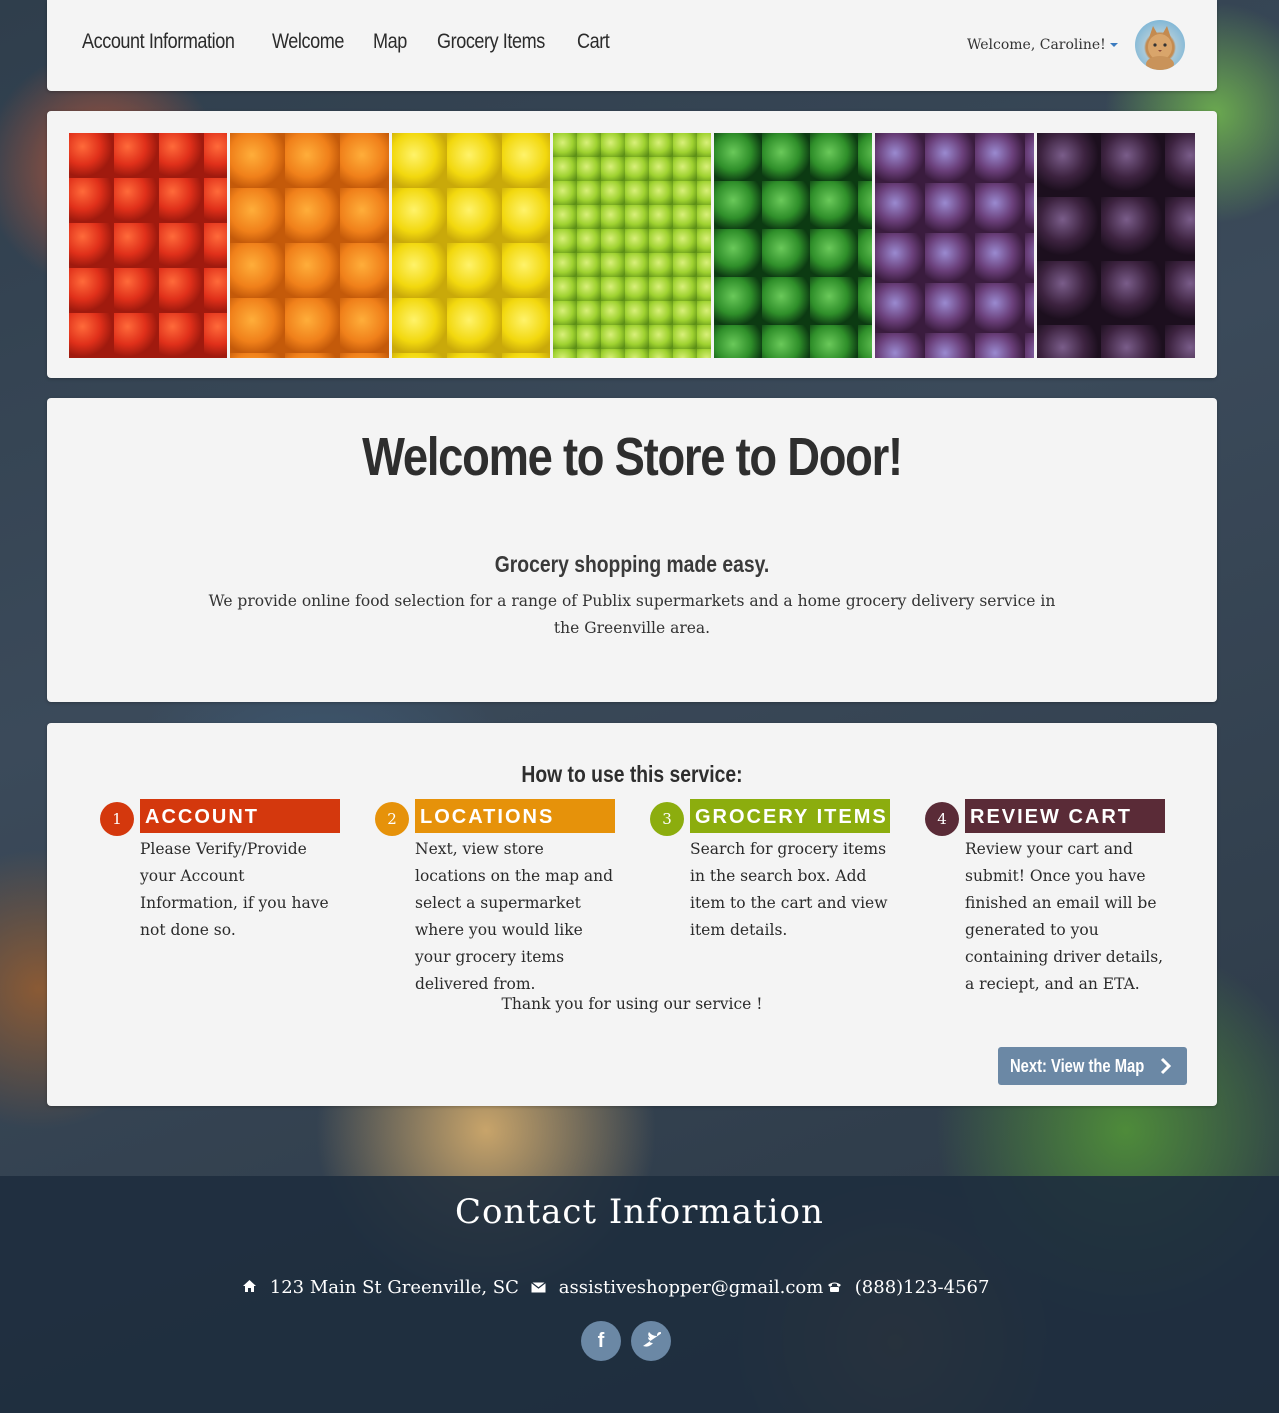 Image resolution: width=1279 pixels, height=1413 pixels. What do you see at coordinates (667, 819) in the screenshot?
I see `step-number: 3` at bounding box center [667, 819].